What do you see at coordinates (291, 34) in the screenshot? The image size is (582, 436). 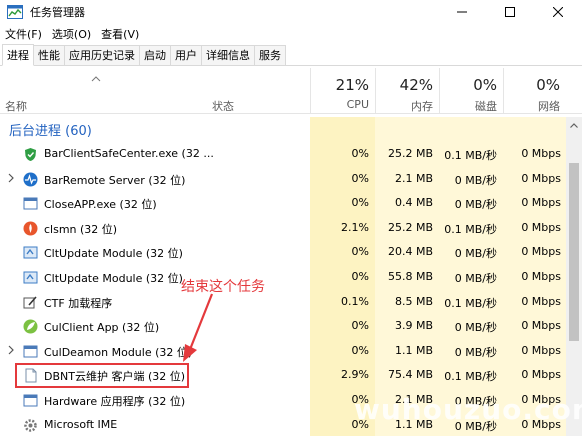 I see `menu-bar: 文件(F) 选项(O) 查看(V)` at bounding box center [291, 34].